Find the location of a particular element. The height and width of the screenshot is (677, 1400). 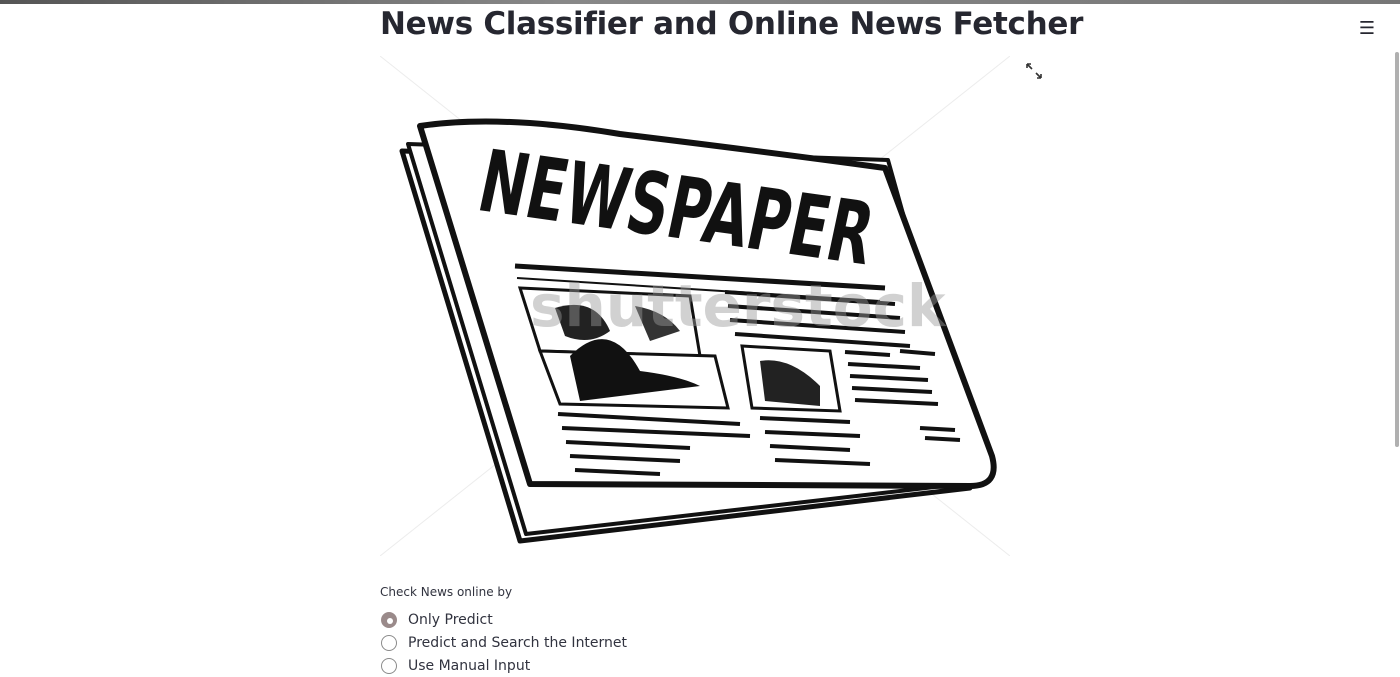

radio-option-label: Use Manual Input is located at coordinates (469, 665).